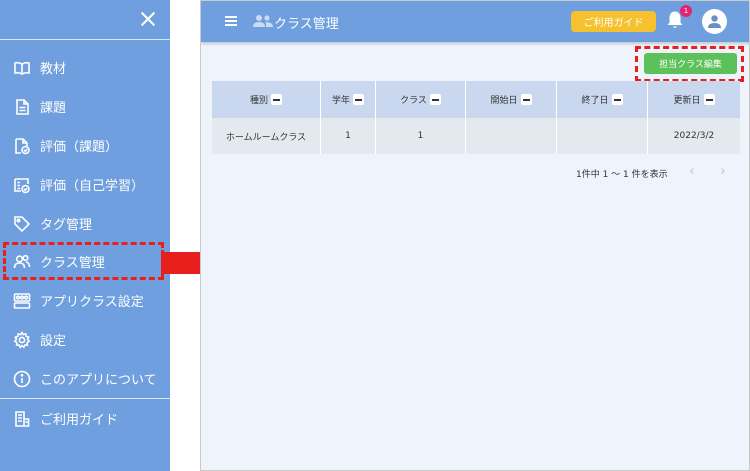 The height and width of the screenshot is (471, 750). I want to click on next-page-button: ›, so click(723, 171).